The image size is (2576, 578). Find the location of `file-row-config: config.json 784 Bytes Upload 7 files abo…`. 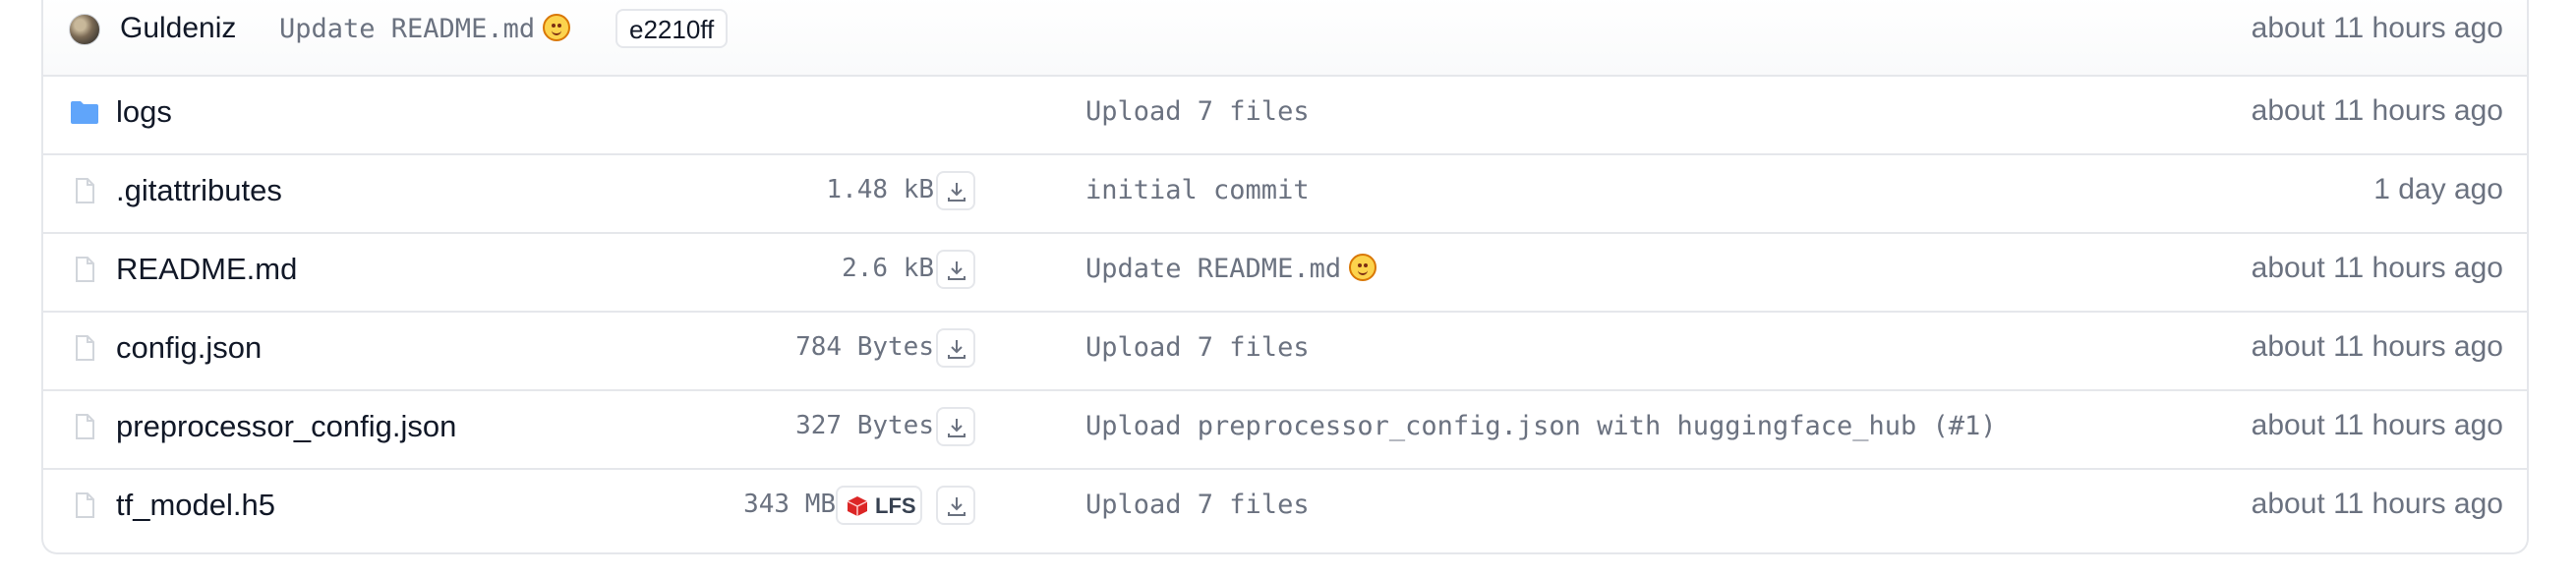

file-row-config: config.json 784 Bytes Upload 7 files abo… is located at coordinates (1285, 351).